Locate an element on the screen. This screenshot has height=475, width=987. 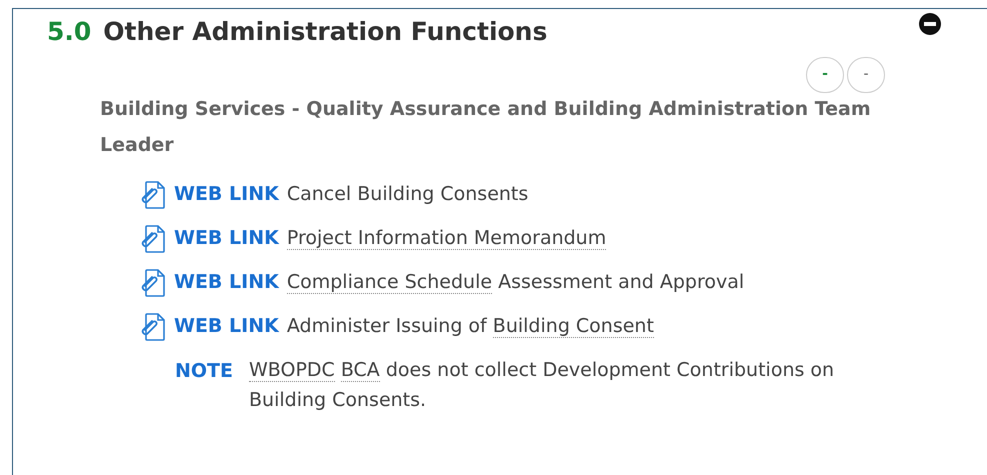
note-tag: NOTE is located at coordinates (204, 370).